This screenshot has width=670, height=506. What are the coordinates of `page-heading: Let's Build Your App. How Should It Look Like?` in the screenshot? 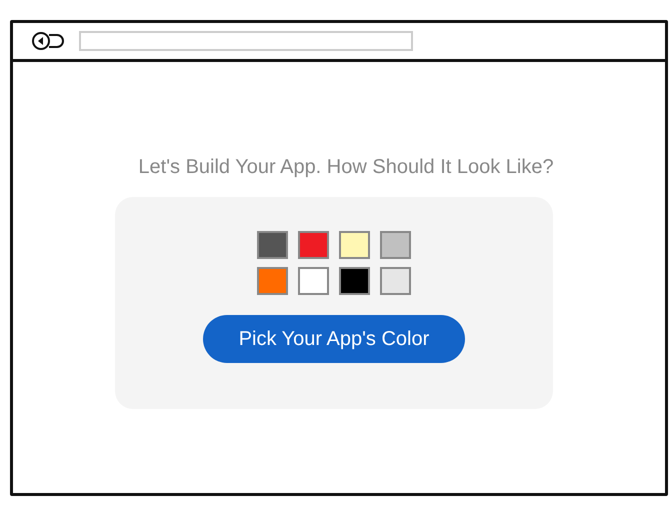 It's located at (346, 167).